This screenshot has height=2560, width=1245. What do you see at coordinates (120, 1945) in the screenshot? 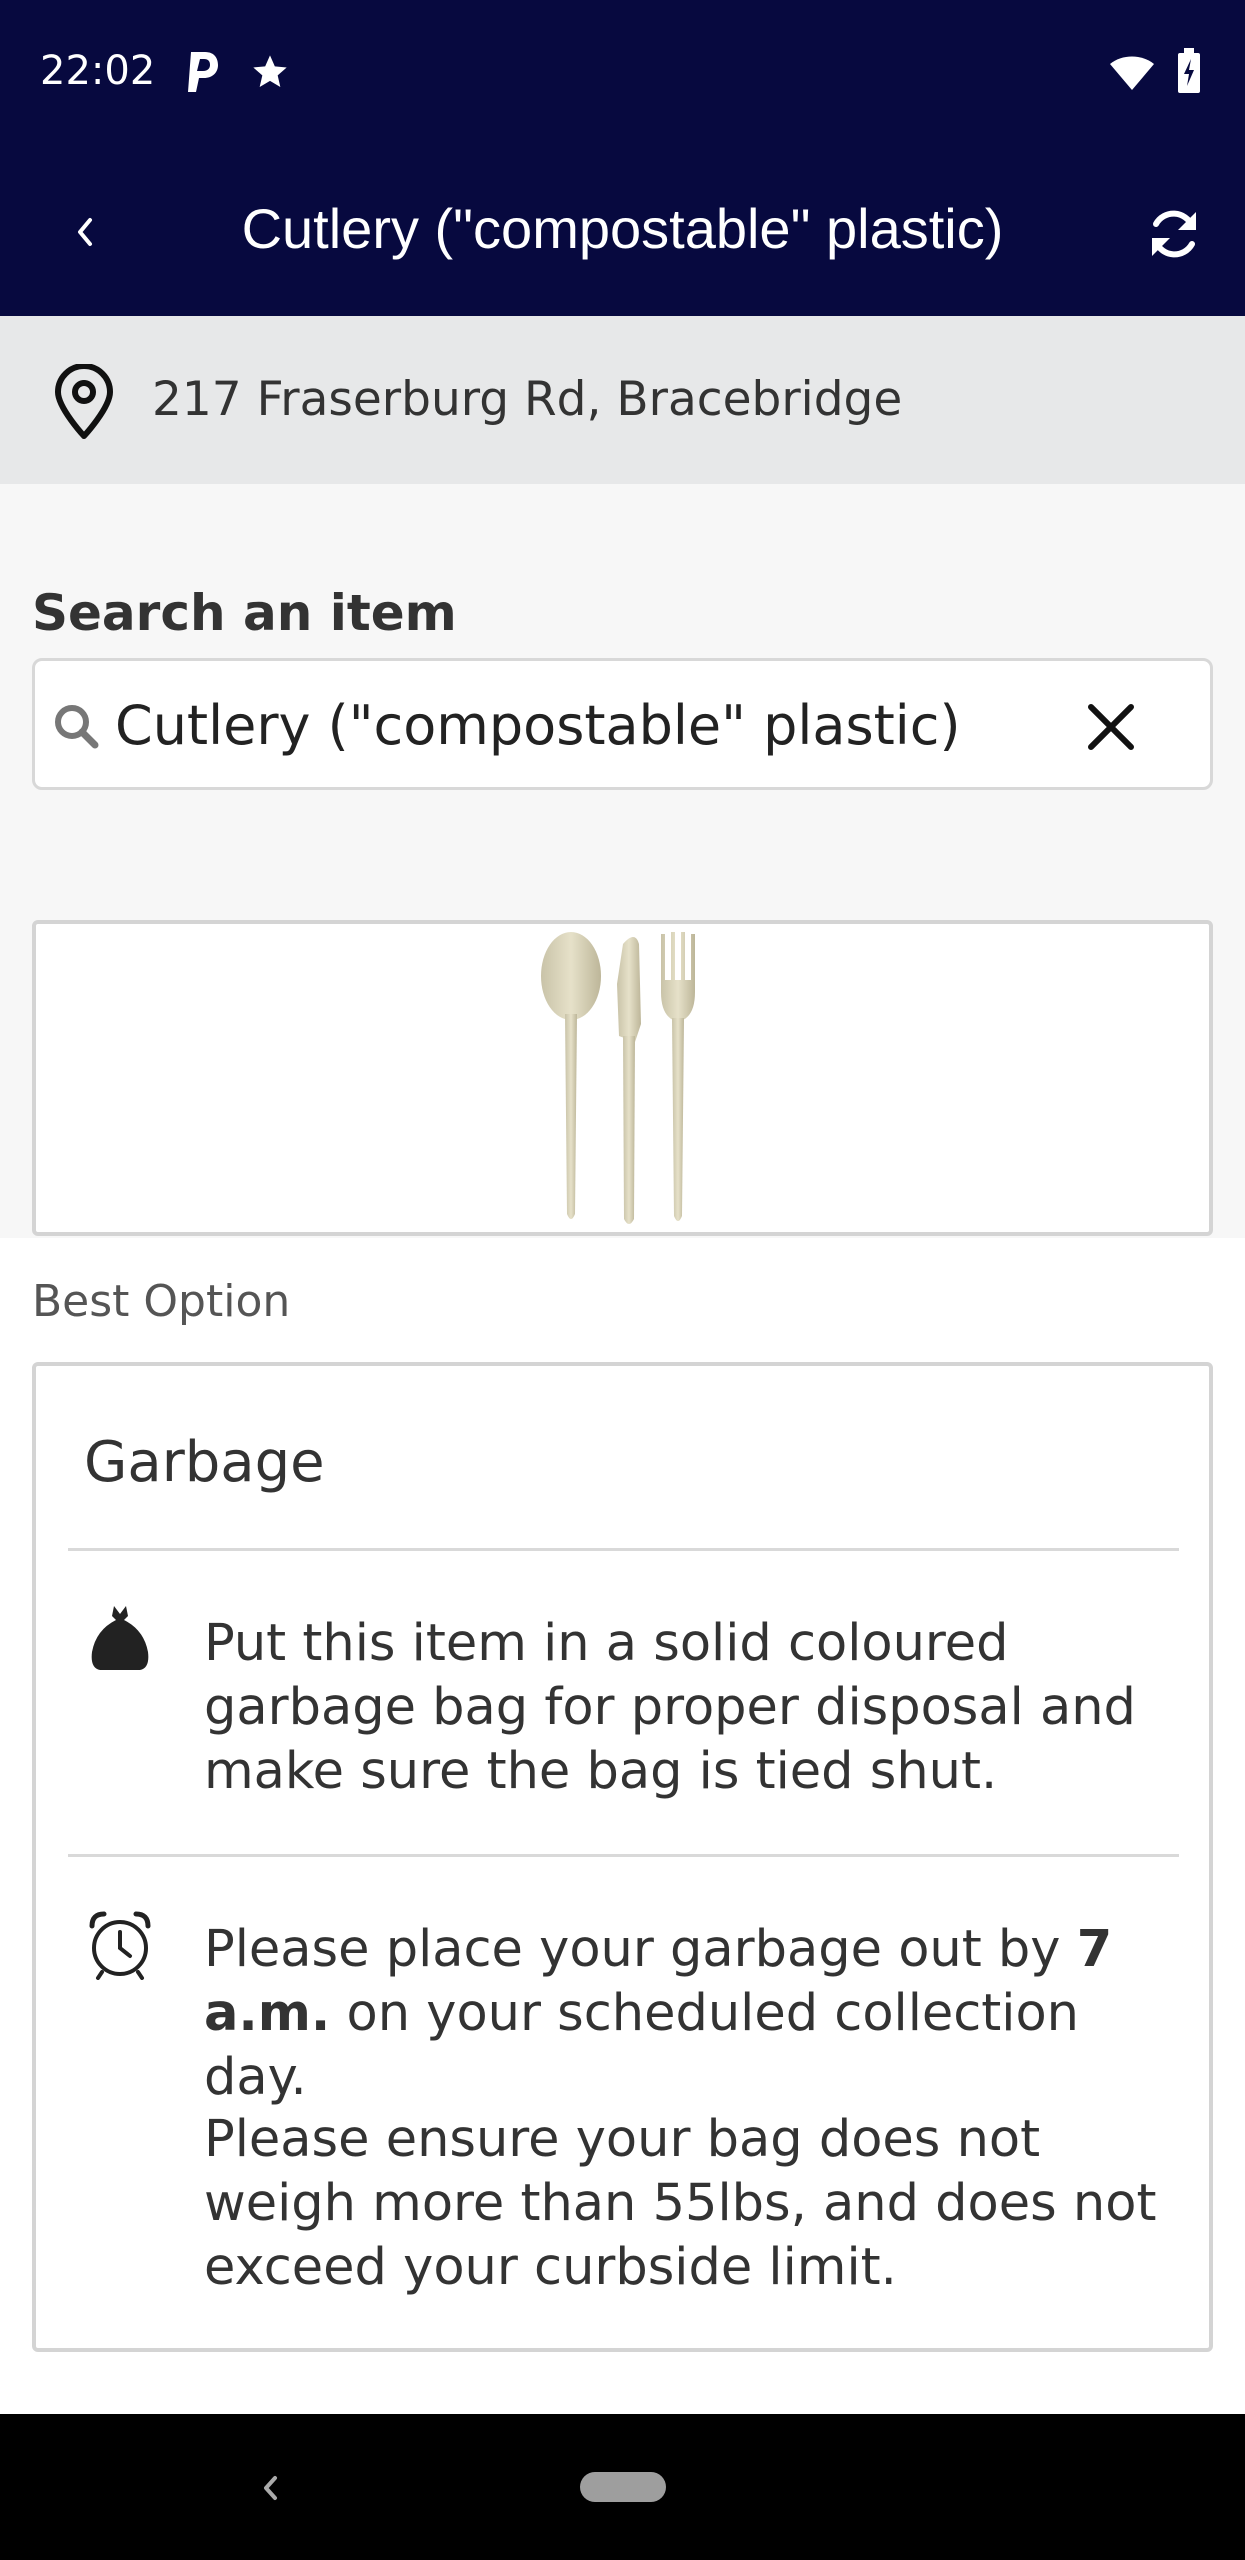
I see `alarm-clock-icon` at bounding box center [120, 1945].